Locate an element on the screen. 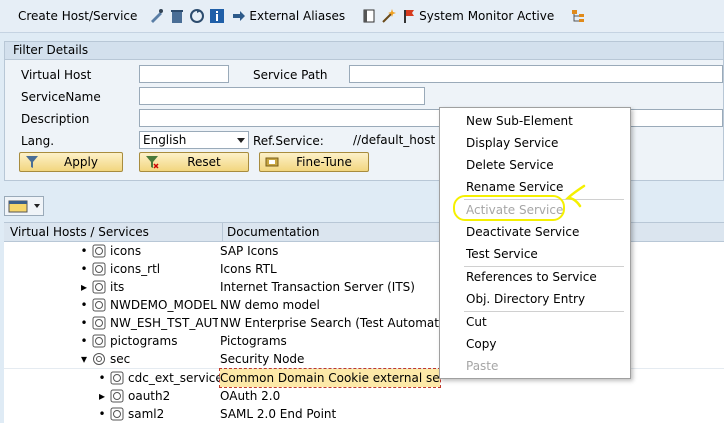  monitor-flag-icon is located at coordinates (409, 16).